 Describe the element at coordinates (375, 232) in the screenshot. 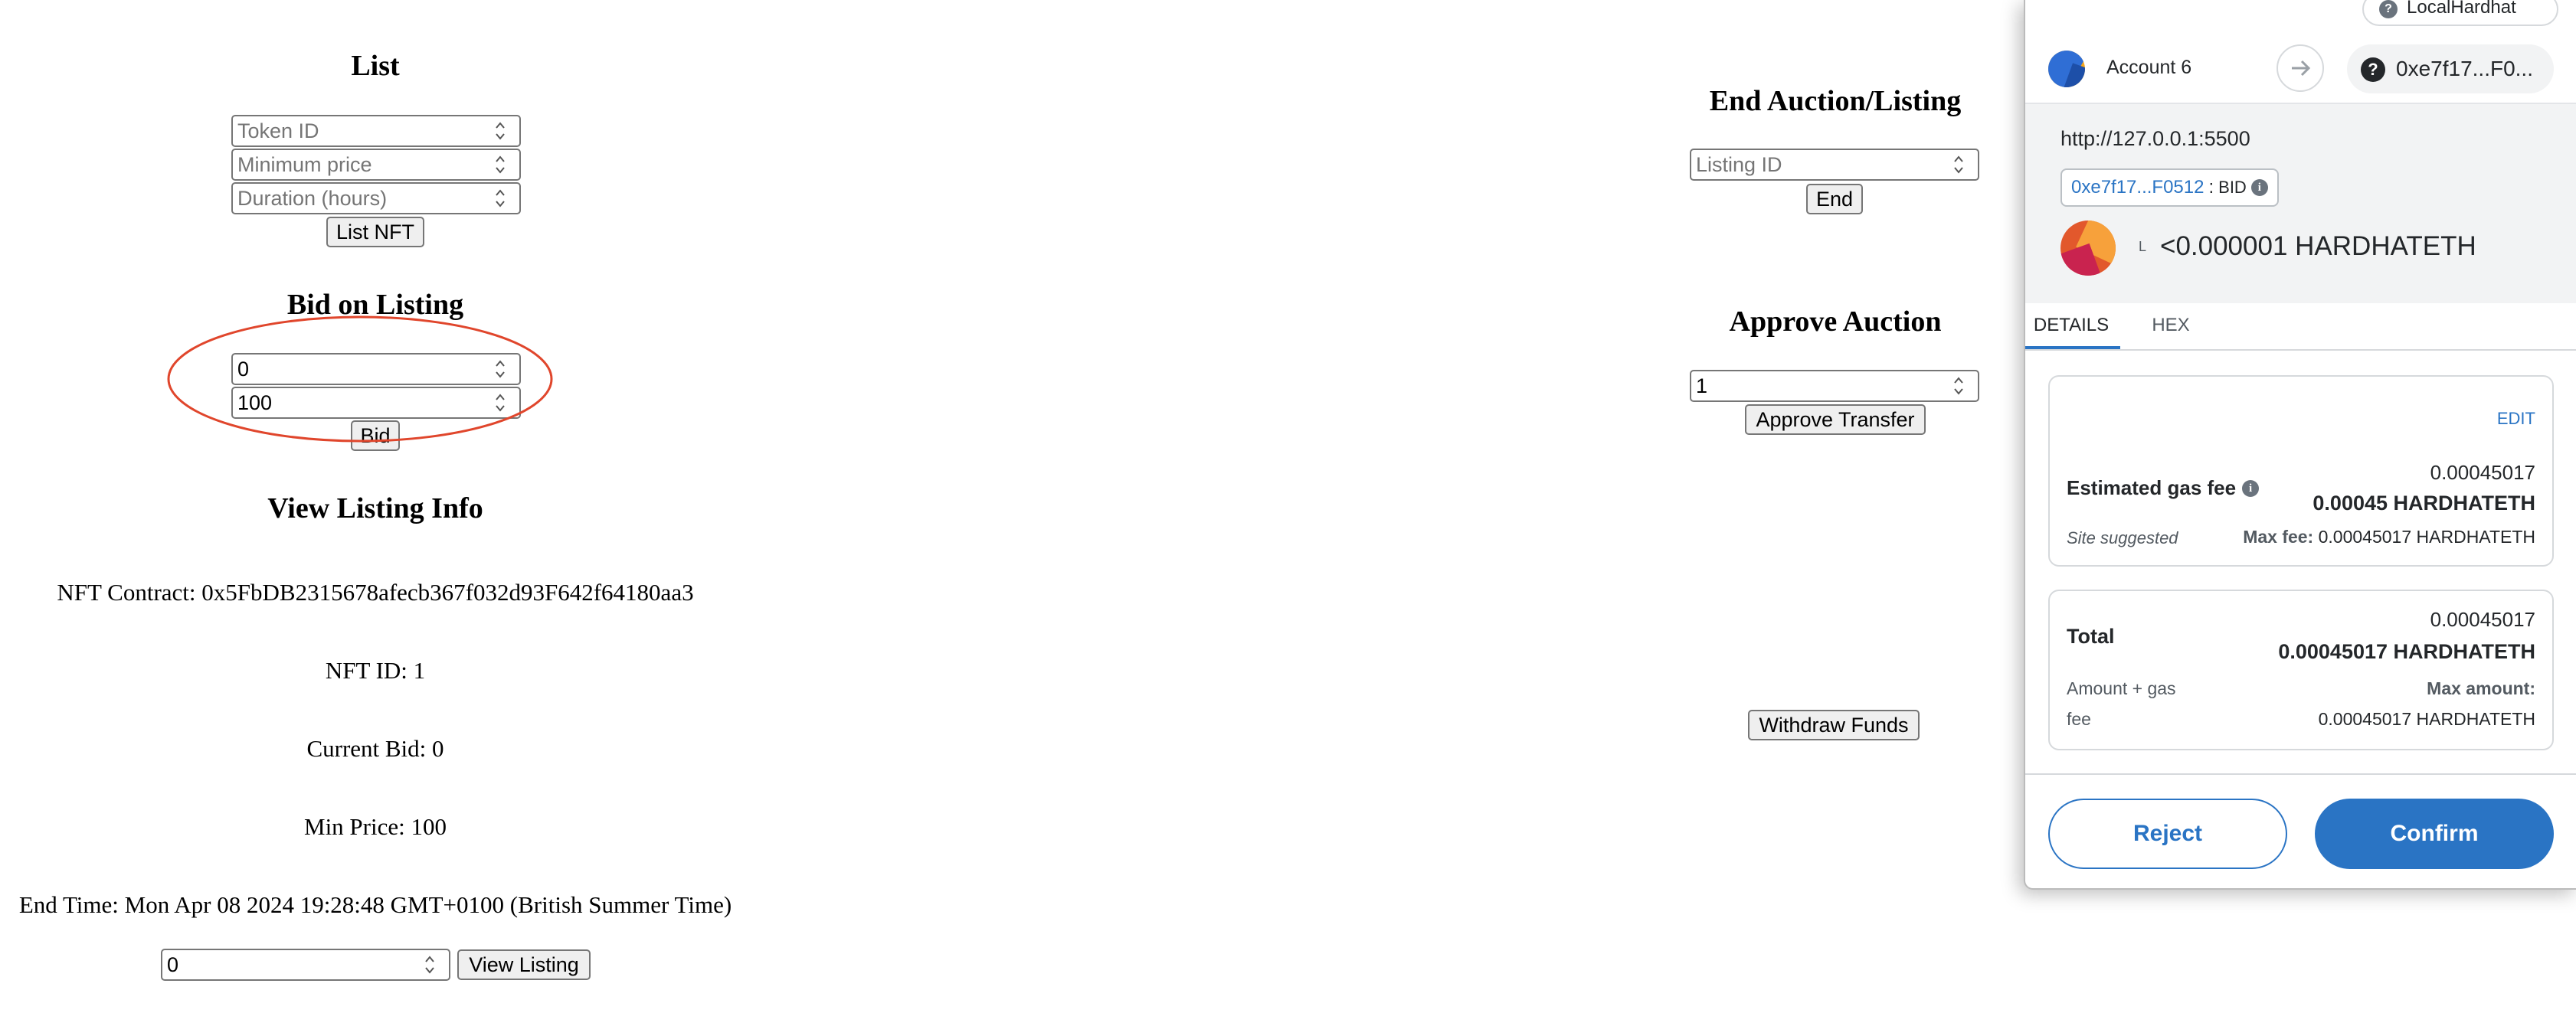

I see `list-nft-button: List NFT` at that location.